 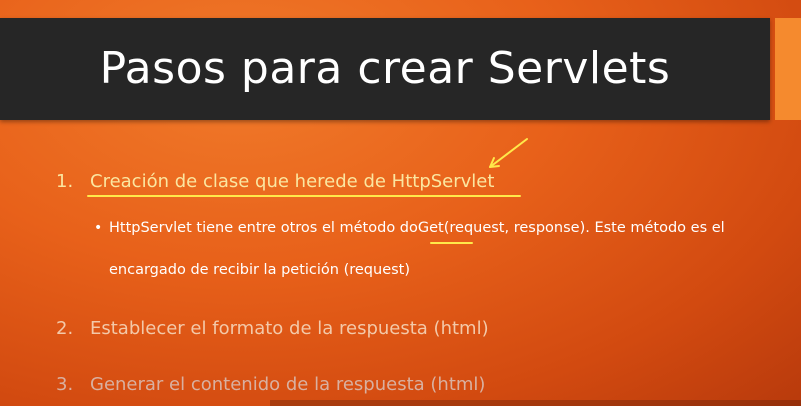 What do you see at coordinates (535, 403) in the screenshot?
I see `bottom-shadow` at bounding box center [535, 403].